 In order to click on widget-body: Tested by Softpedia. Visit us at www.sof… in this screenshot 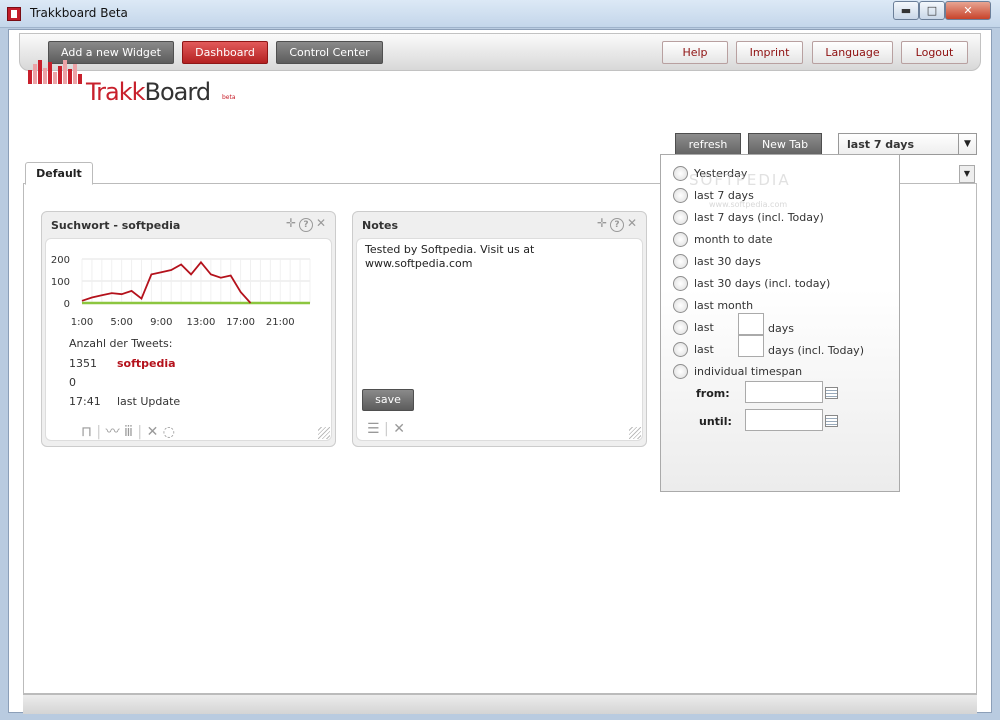, I will do `click(499, 339)`.